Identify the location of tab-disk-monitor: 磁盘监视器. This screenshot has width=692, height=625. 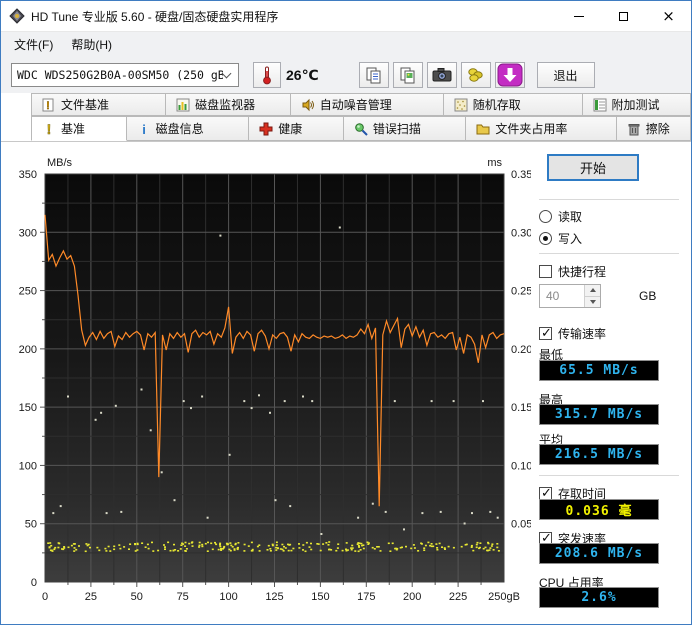
(228, 104).